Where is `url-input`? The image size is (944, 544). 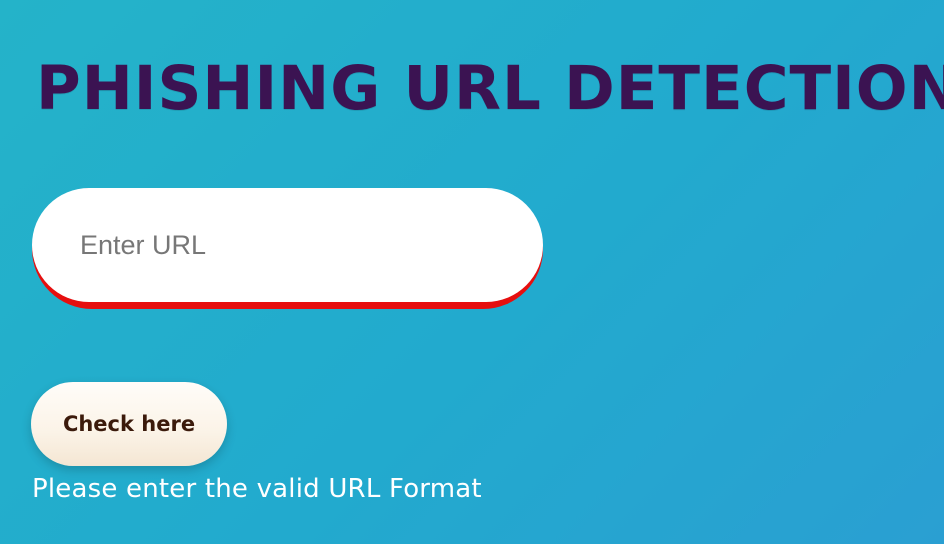
url-input is located at coordinates (287, 245).